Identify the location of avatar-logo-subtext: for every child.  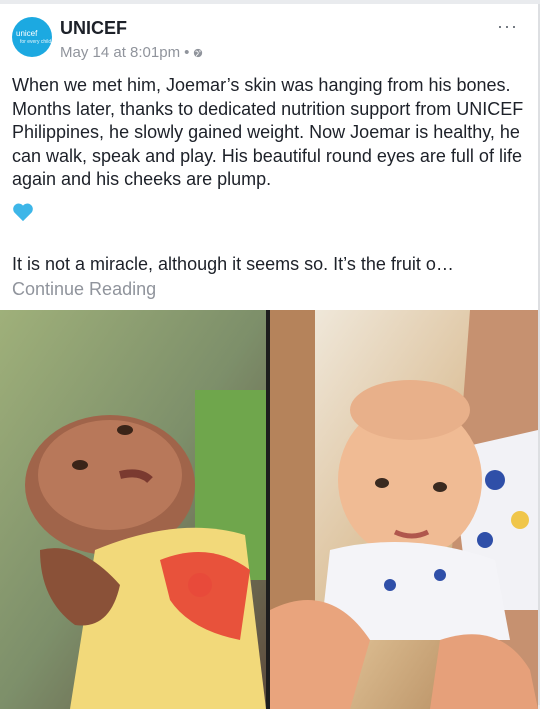
(36, 42).